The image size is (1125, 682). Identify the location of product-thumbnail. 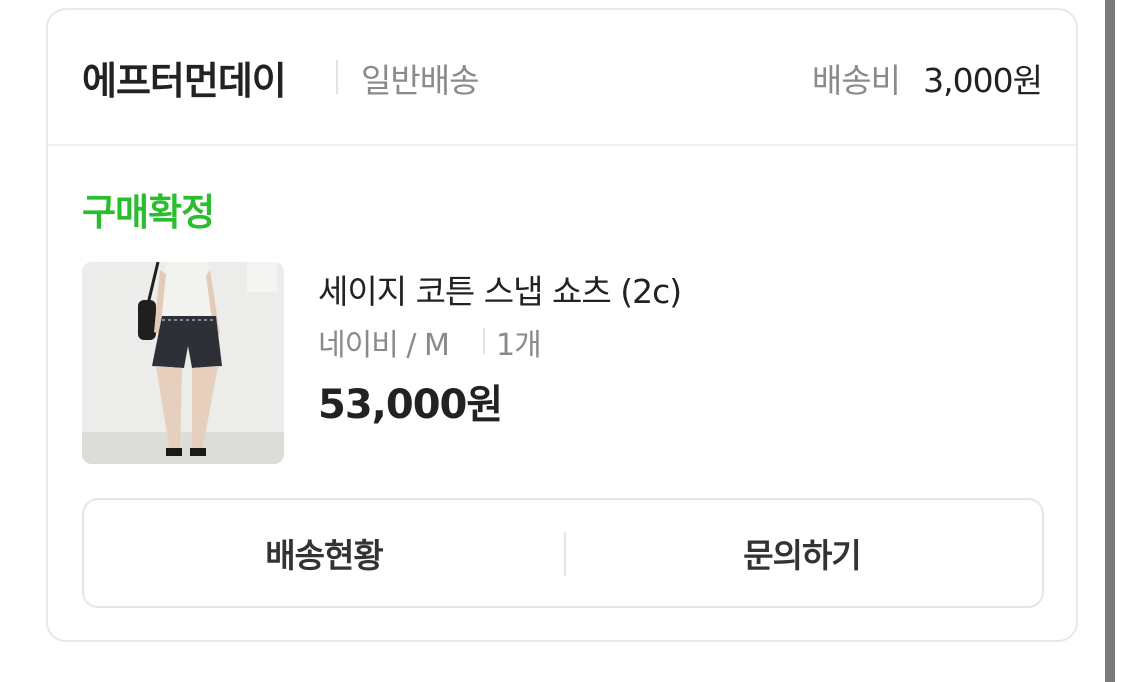
(183, 363).